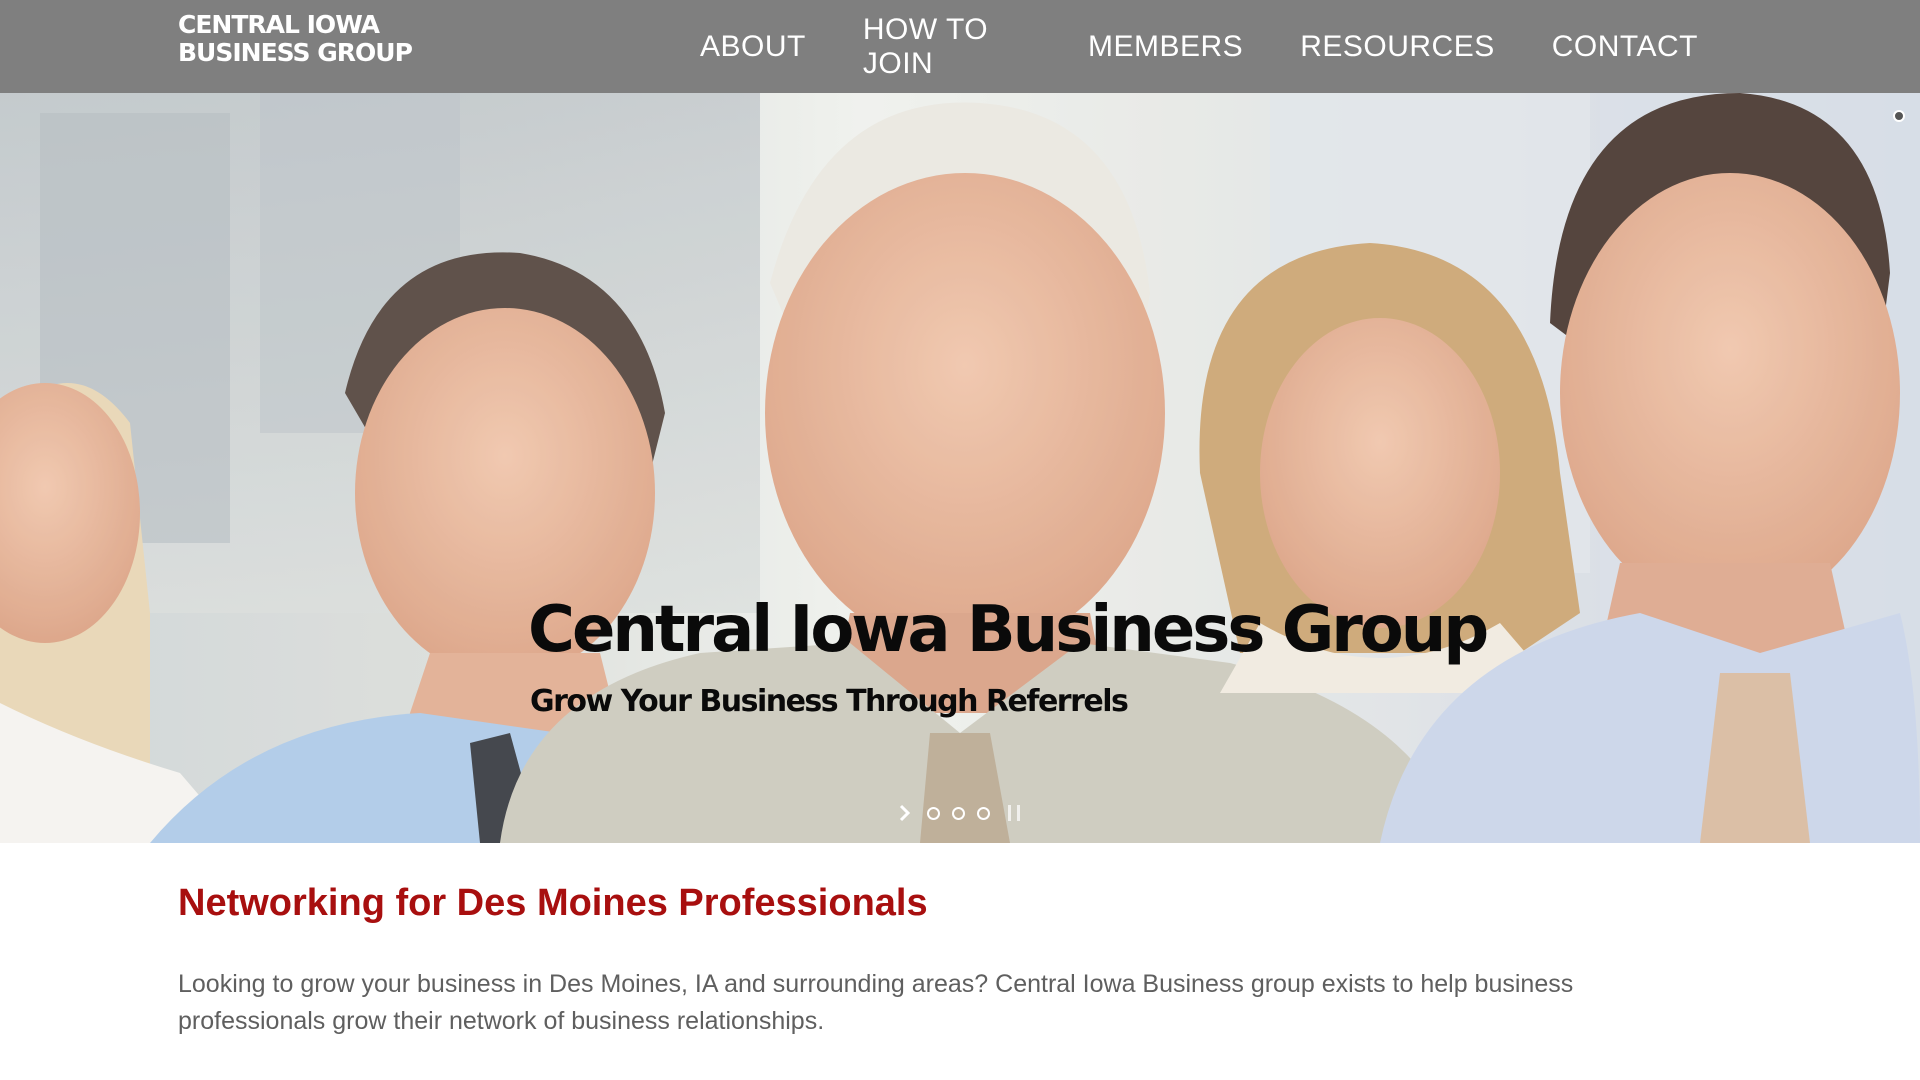 This screenshot has width=1920, height=1080. Describe the element at coordinates (1625, 47) in the screenshot. I see `nav-item-contact: CONTACT` at that location.